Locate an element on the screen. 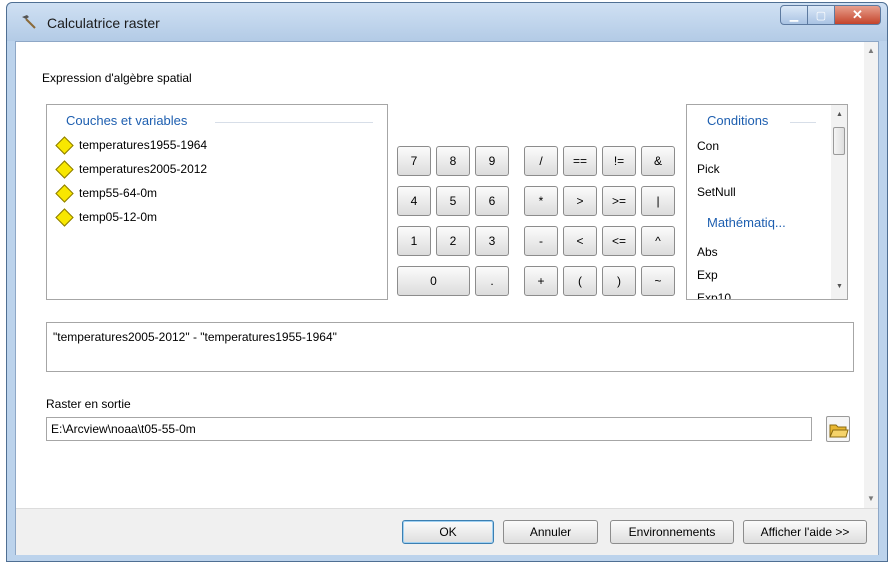 The width and height of the screenshot is (895, 567). calc-button-8: 8 is located at coordinates (453, 161).